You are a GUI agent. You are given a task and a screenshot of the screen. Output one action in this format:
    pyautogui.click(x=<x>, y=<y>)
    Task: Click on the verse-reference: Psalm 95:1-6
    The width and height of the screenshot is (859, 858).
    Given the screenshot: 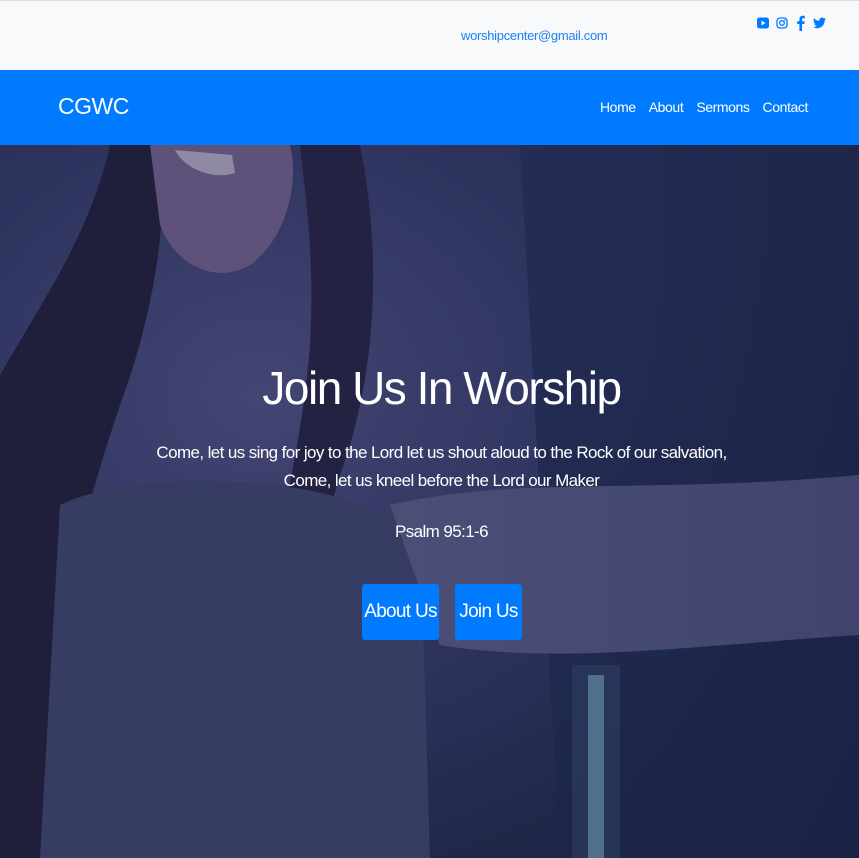 What is the action you would take?
    pyautogui.click(x=442, y=531)
    